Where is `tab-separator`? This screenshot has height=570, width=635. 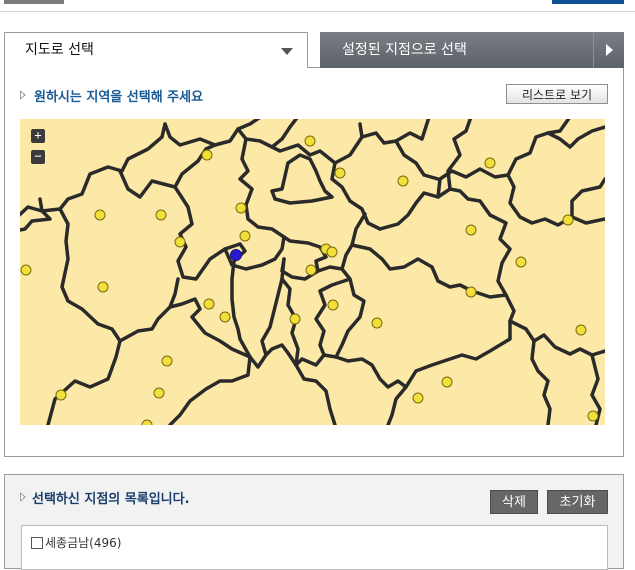 tab-separator is located at coordinates (593, 50).